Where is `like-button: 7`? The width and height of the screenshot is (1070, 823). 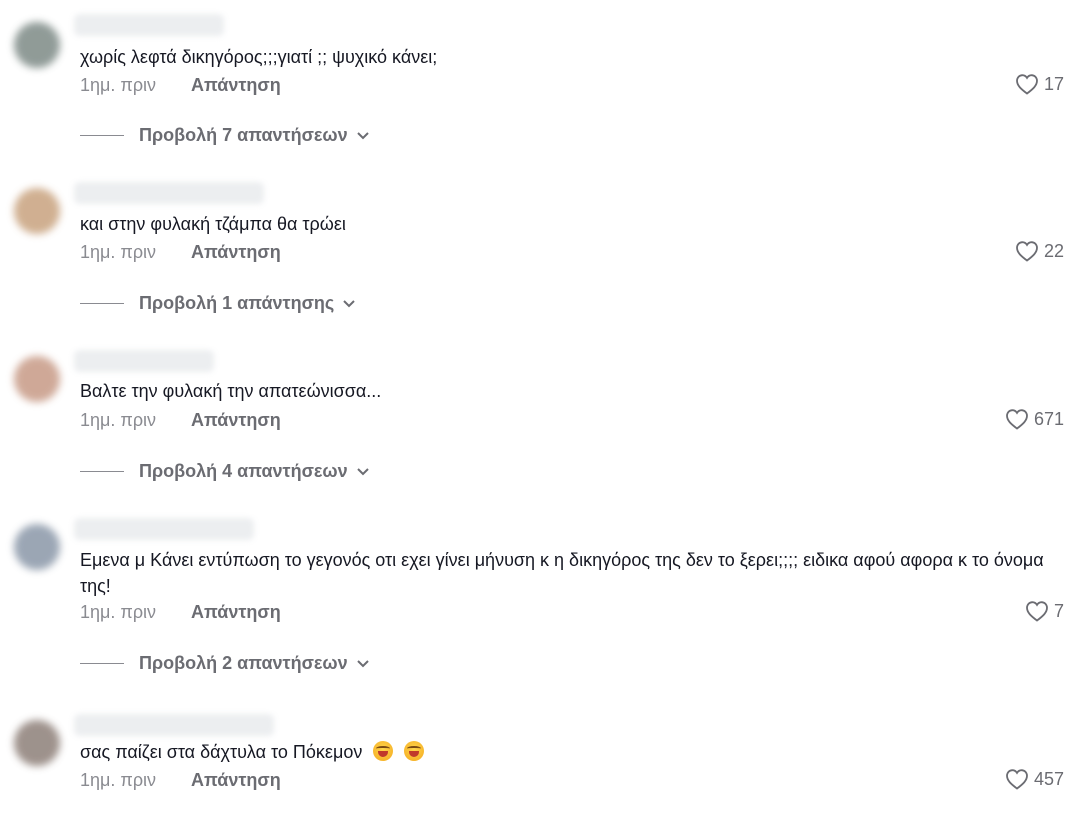
like-button: 7 is located at coordinates (1044, 611).